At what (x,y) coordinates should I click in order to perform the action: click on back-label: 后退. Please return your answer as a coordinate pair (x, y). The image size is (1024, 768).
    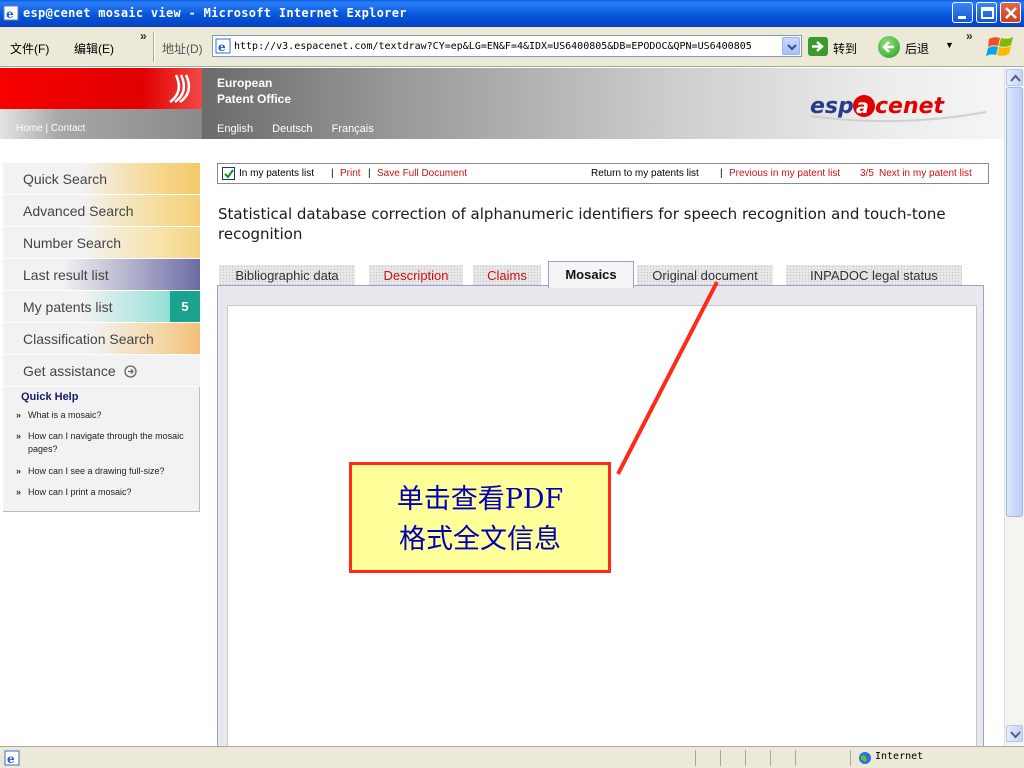
    Looking at the image, I should click on (917, 49).